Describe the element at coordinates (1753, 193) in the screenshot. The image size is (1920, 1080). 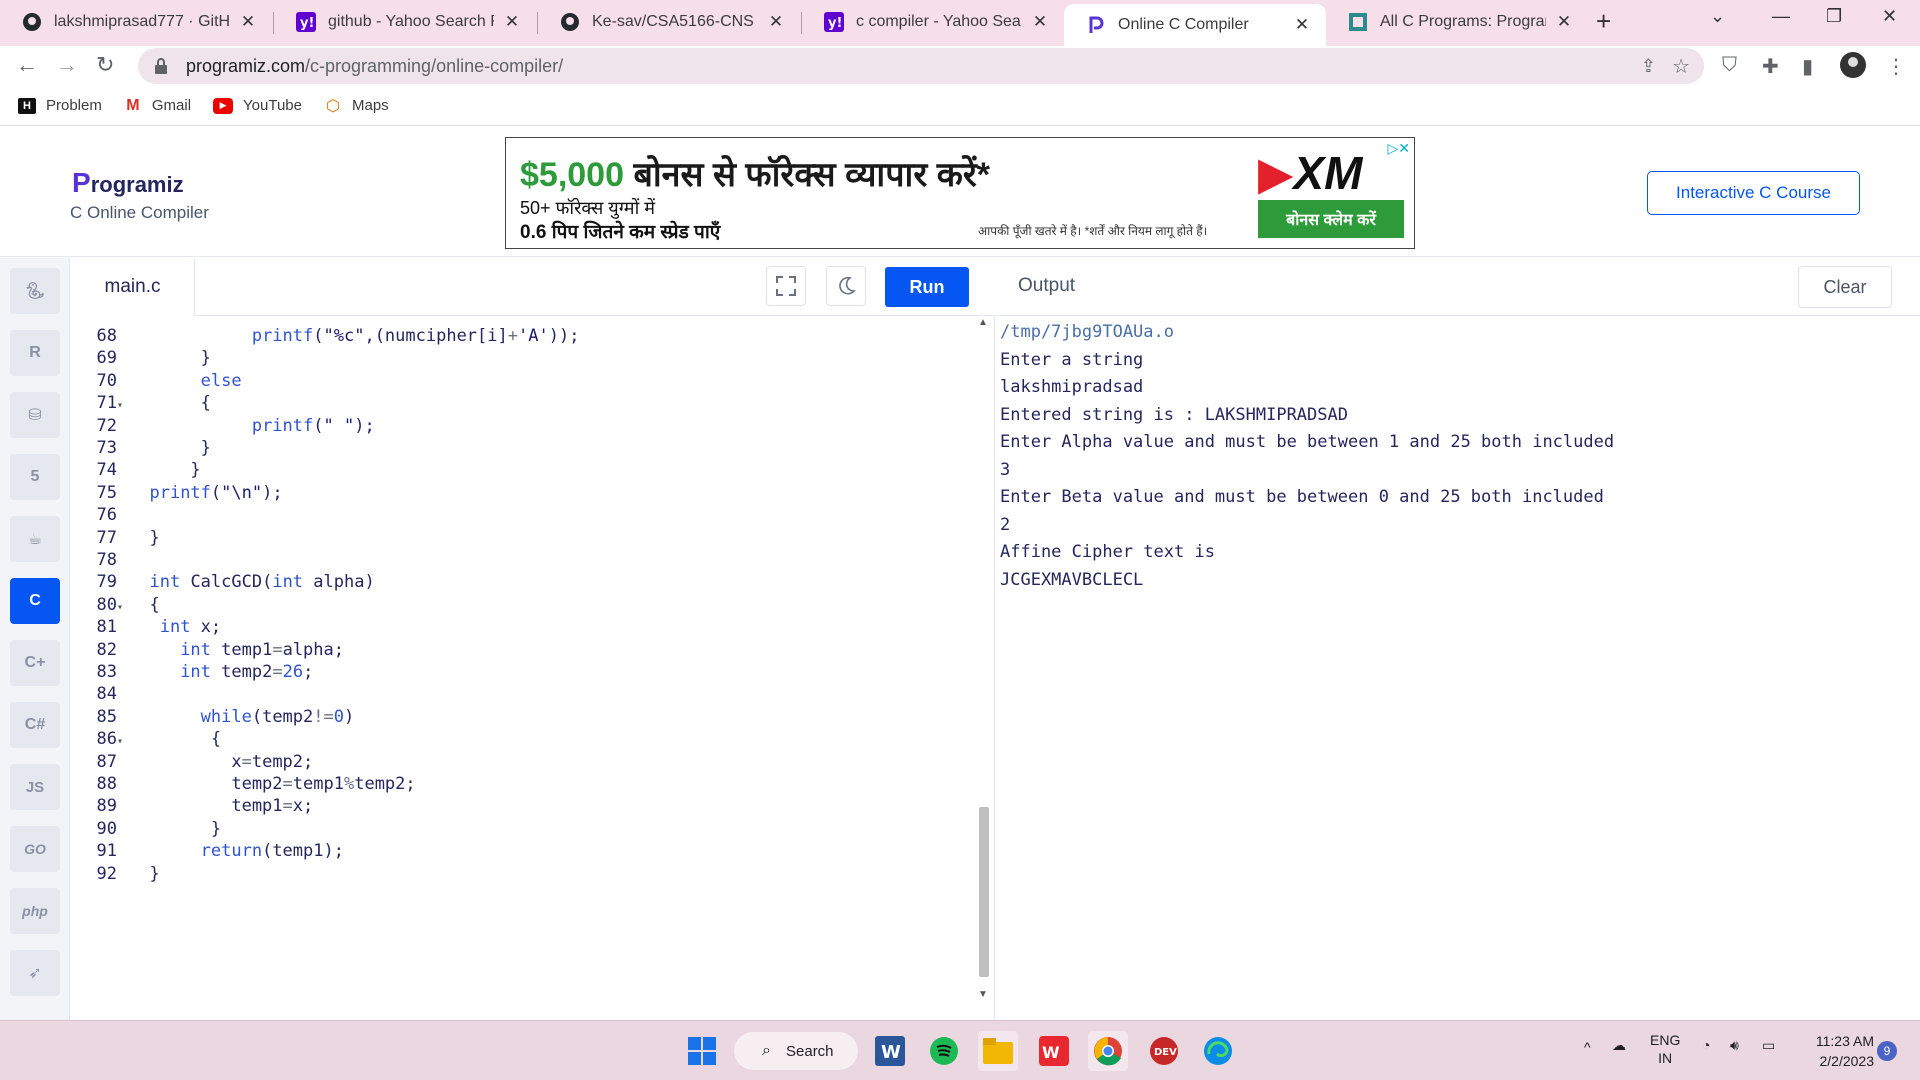
I see `interactive-course-button: Interactive C Course` at that location.